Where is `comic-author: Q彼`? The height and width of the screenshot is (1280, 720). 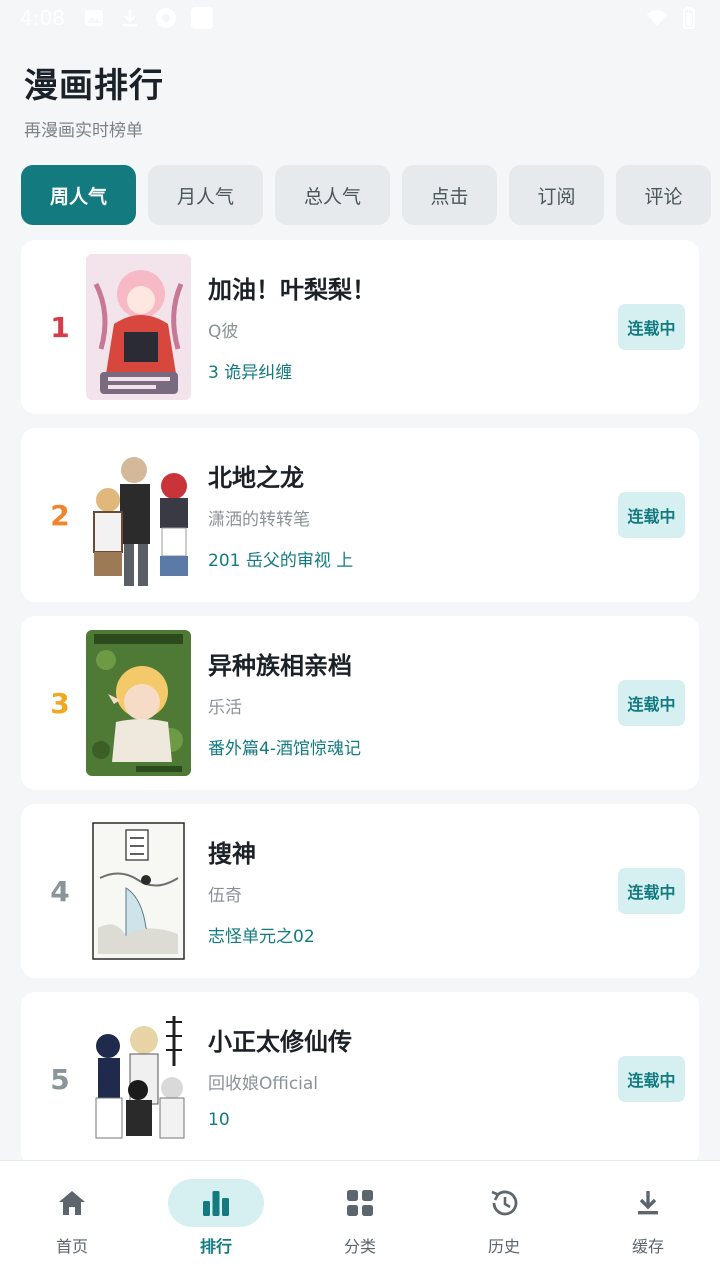
comic-author: Q彼 is located at coordinates (223, 332).